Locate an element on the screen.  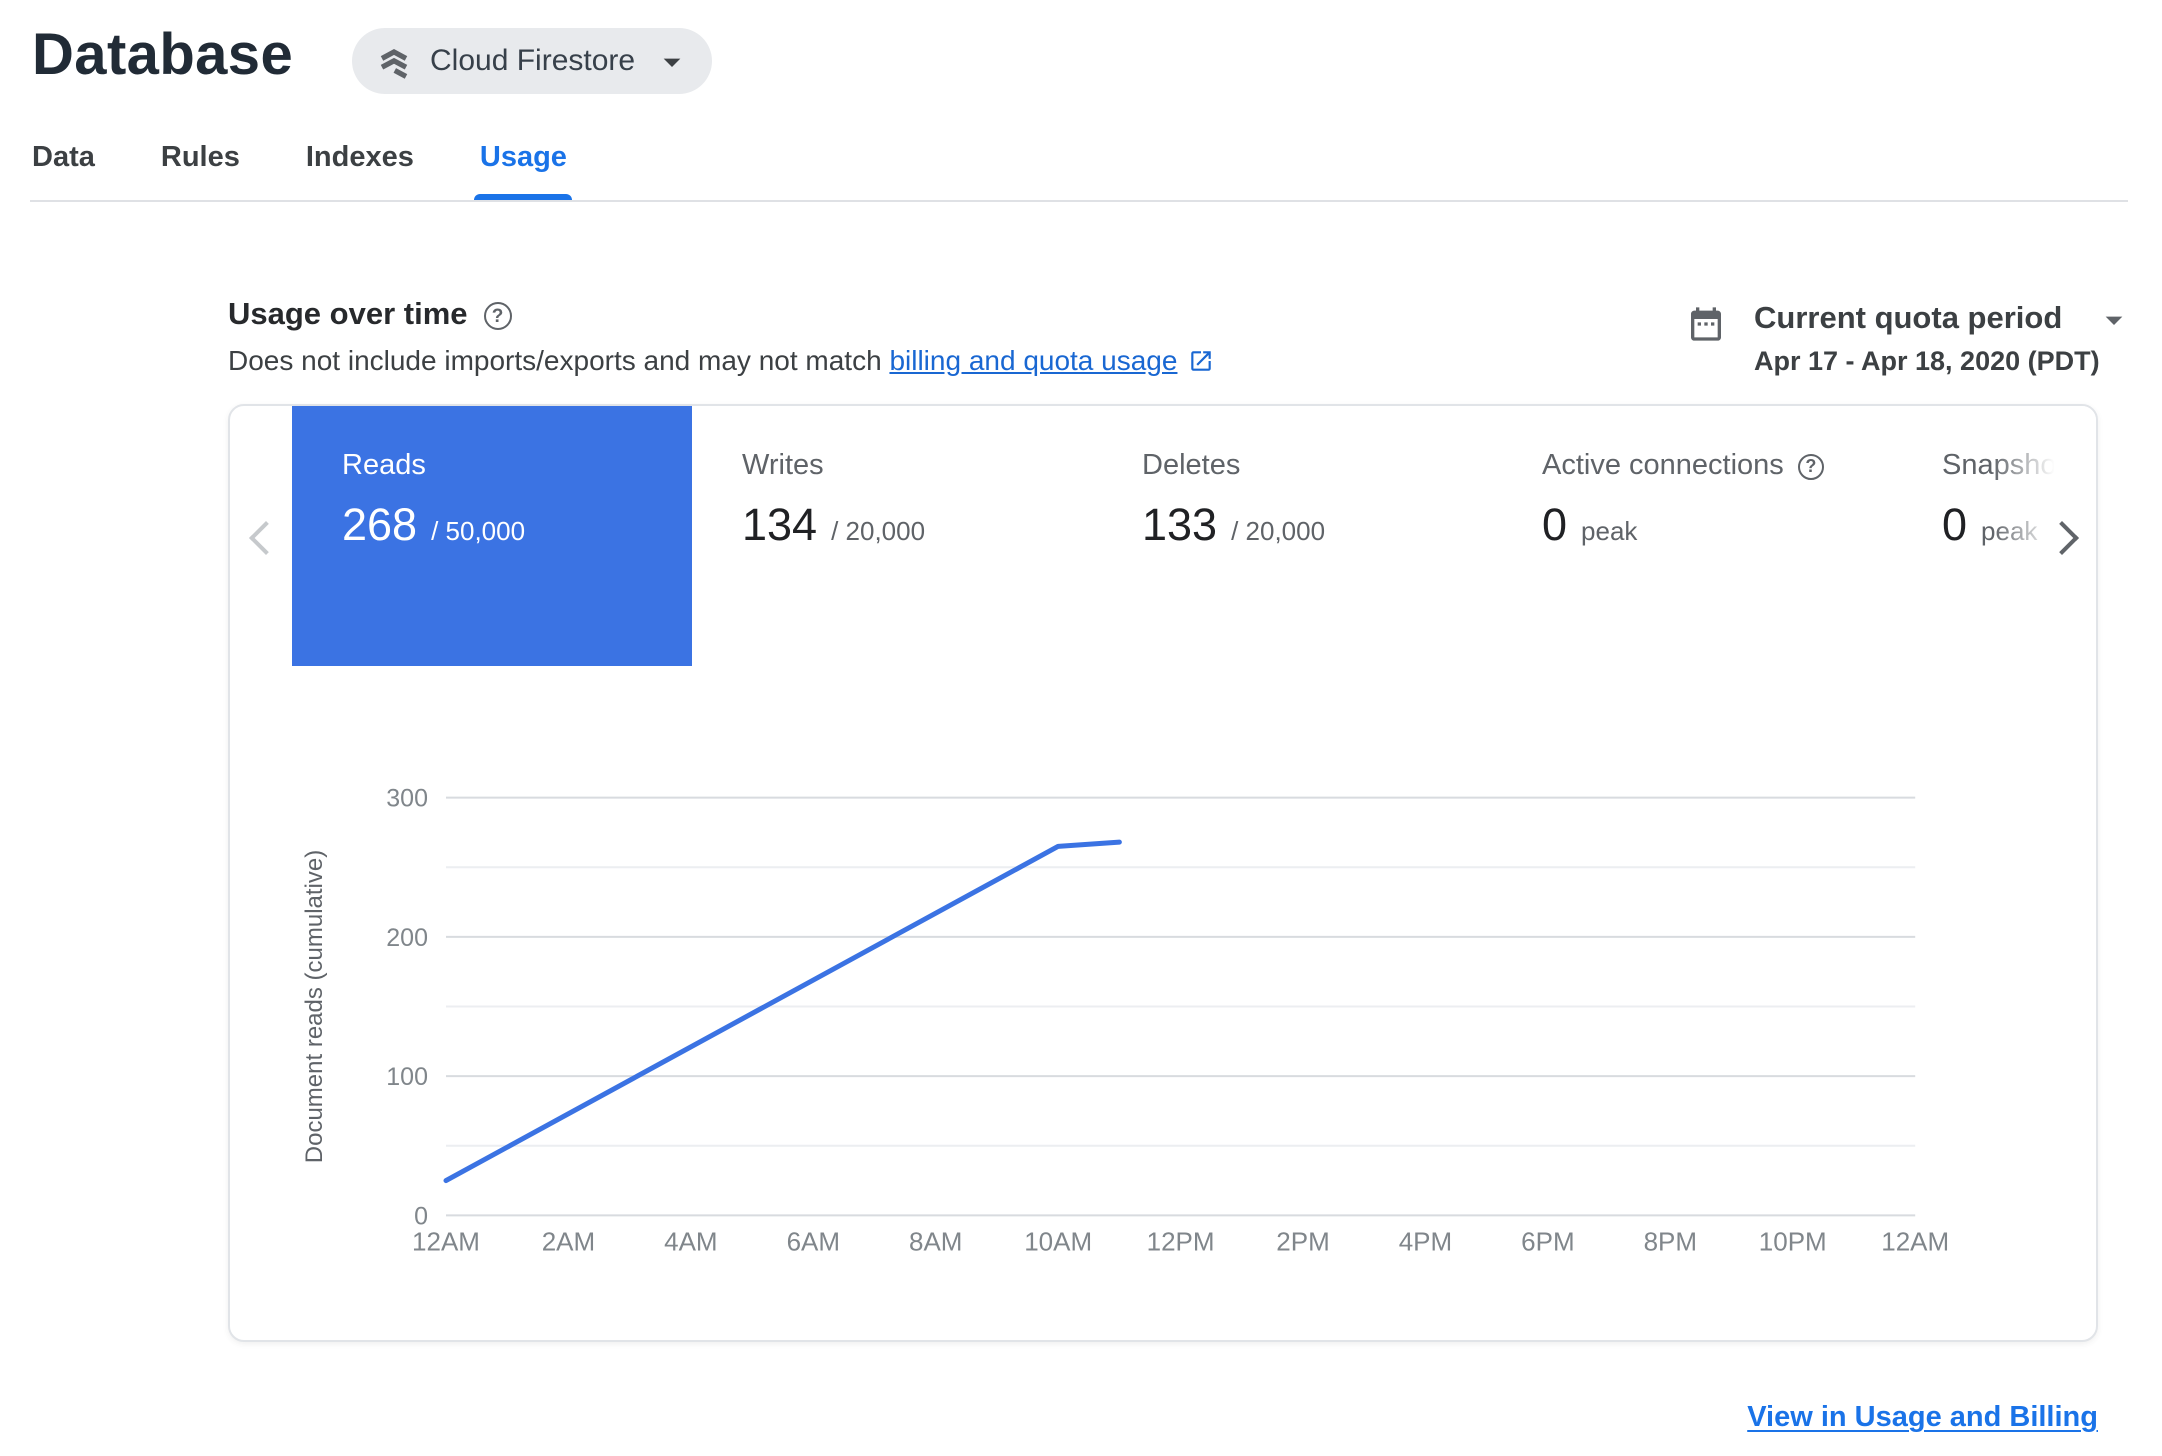
metric-value: 268 is located at coordinates (380, 525).